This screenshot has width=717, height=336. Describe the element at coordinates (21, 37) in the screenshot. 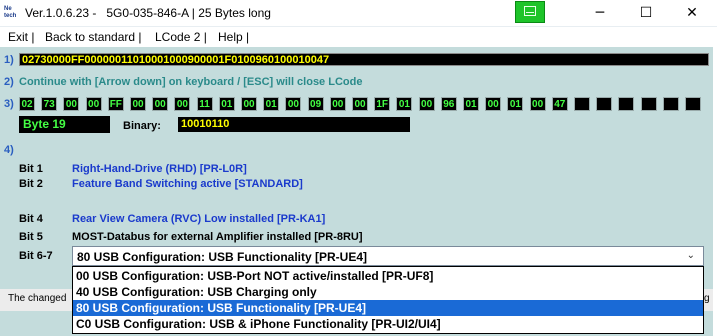

I see `menu-exit: Exit |` at that location.